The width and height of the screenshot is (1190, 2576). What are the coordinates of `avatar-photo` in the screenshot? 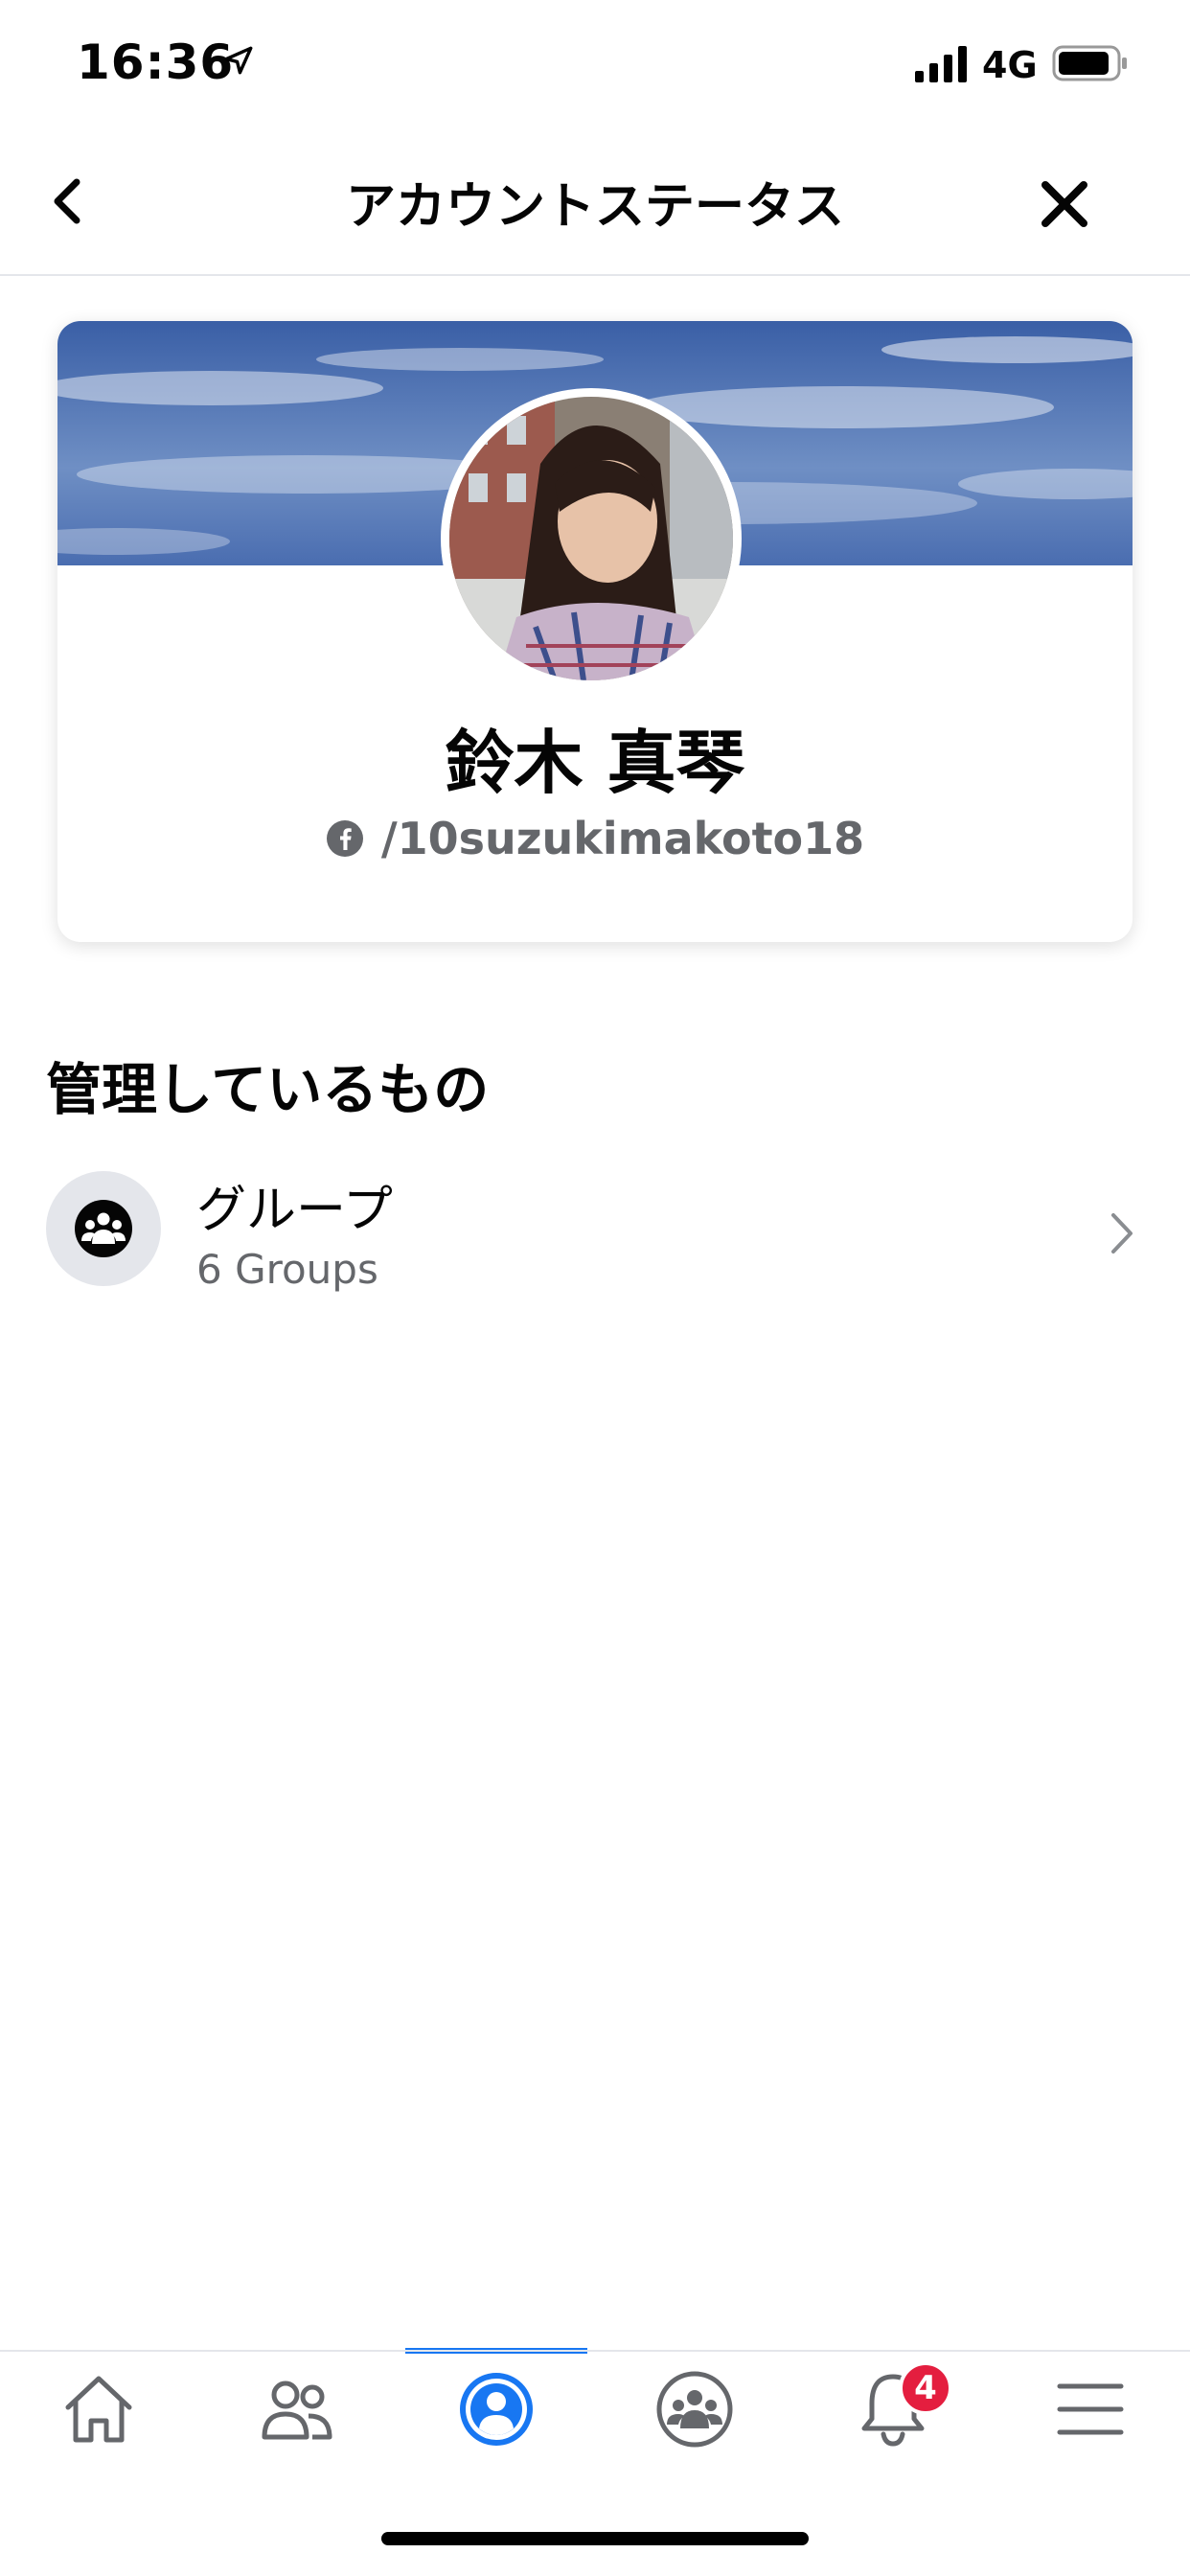 It's located at (591, 538).